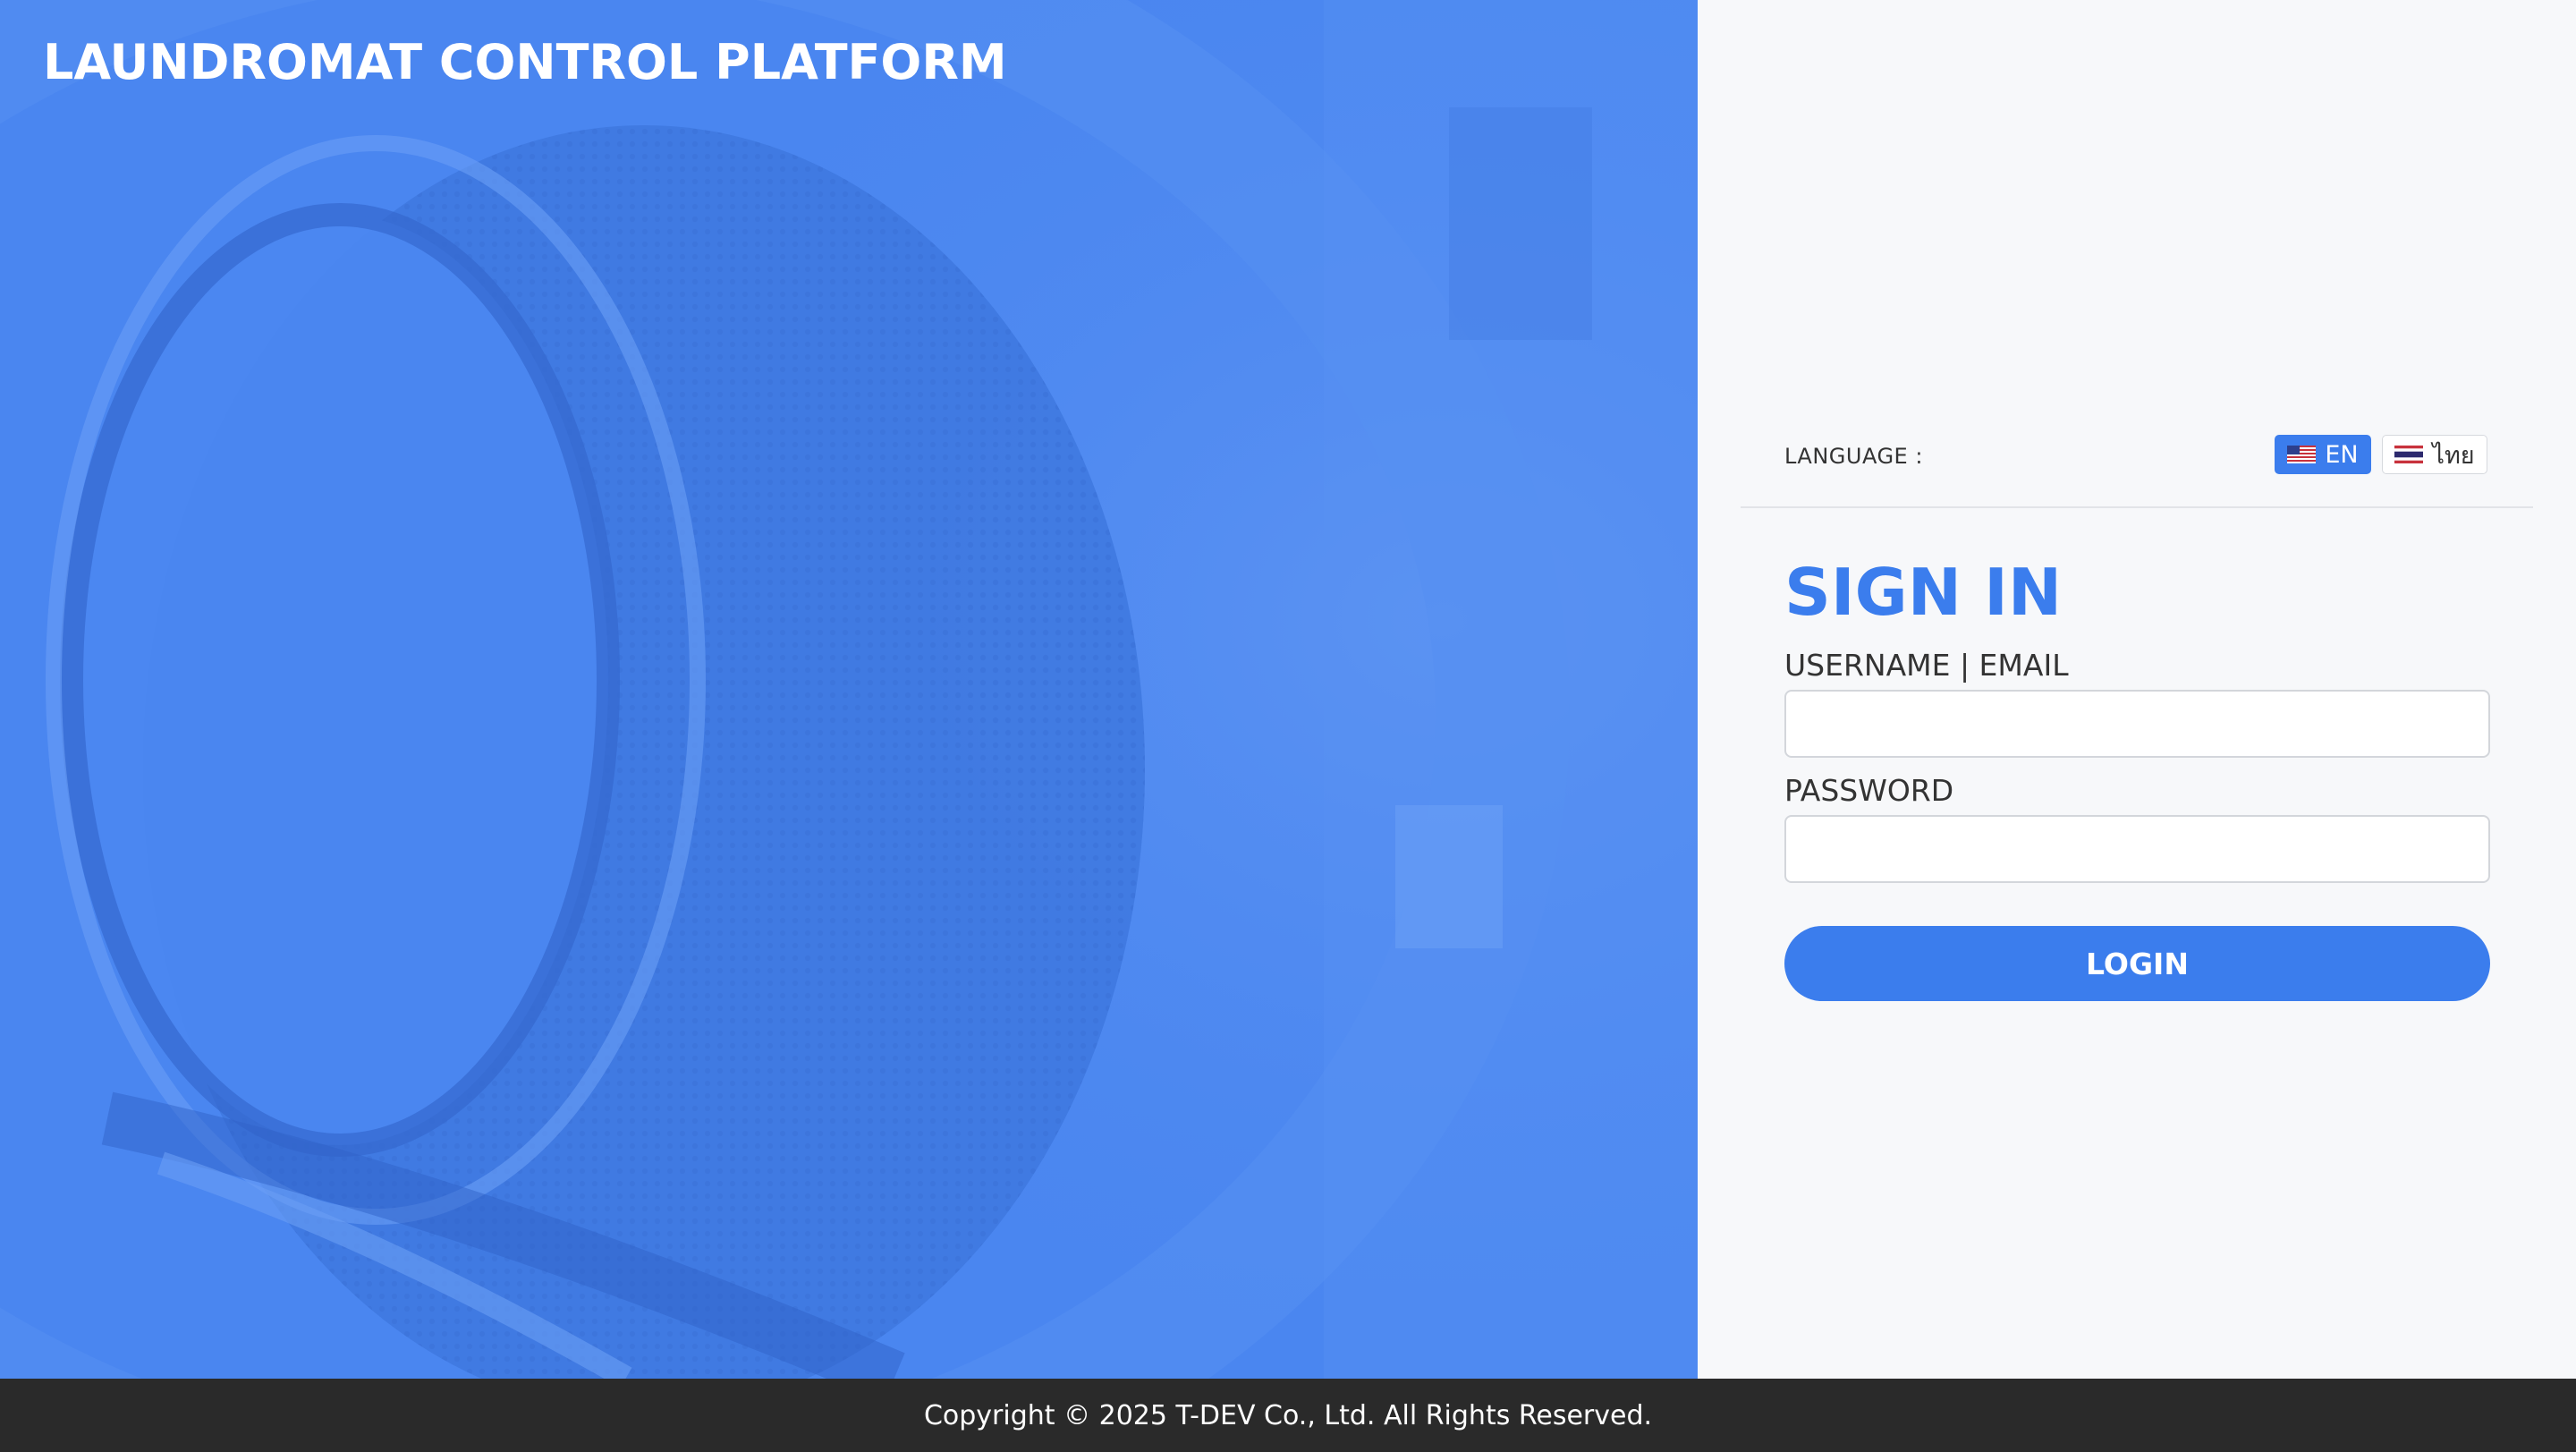  What do you see at coordinates (2342, 454) in the screenshot?
I see `language-en-label: EN` at bounding box center [2342, 454].